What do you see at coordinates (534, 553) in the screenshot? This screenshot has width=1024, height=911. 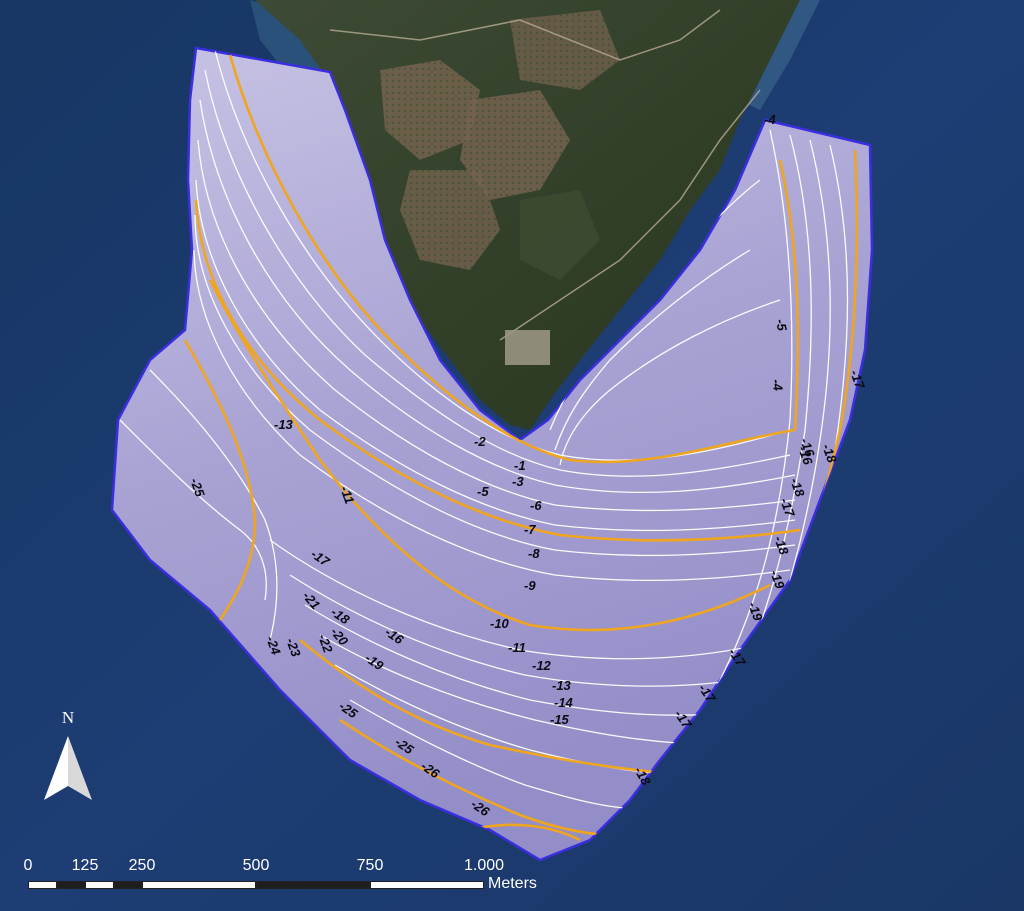 I see `contour-label: -8` at bounding box center [534, 553].